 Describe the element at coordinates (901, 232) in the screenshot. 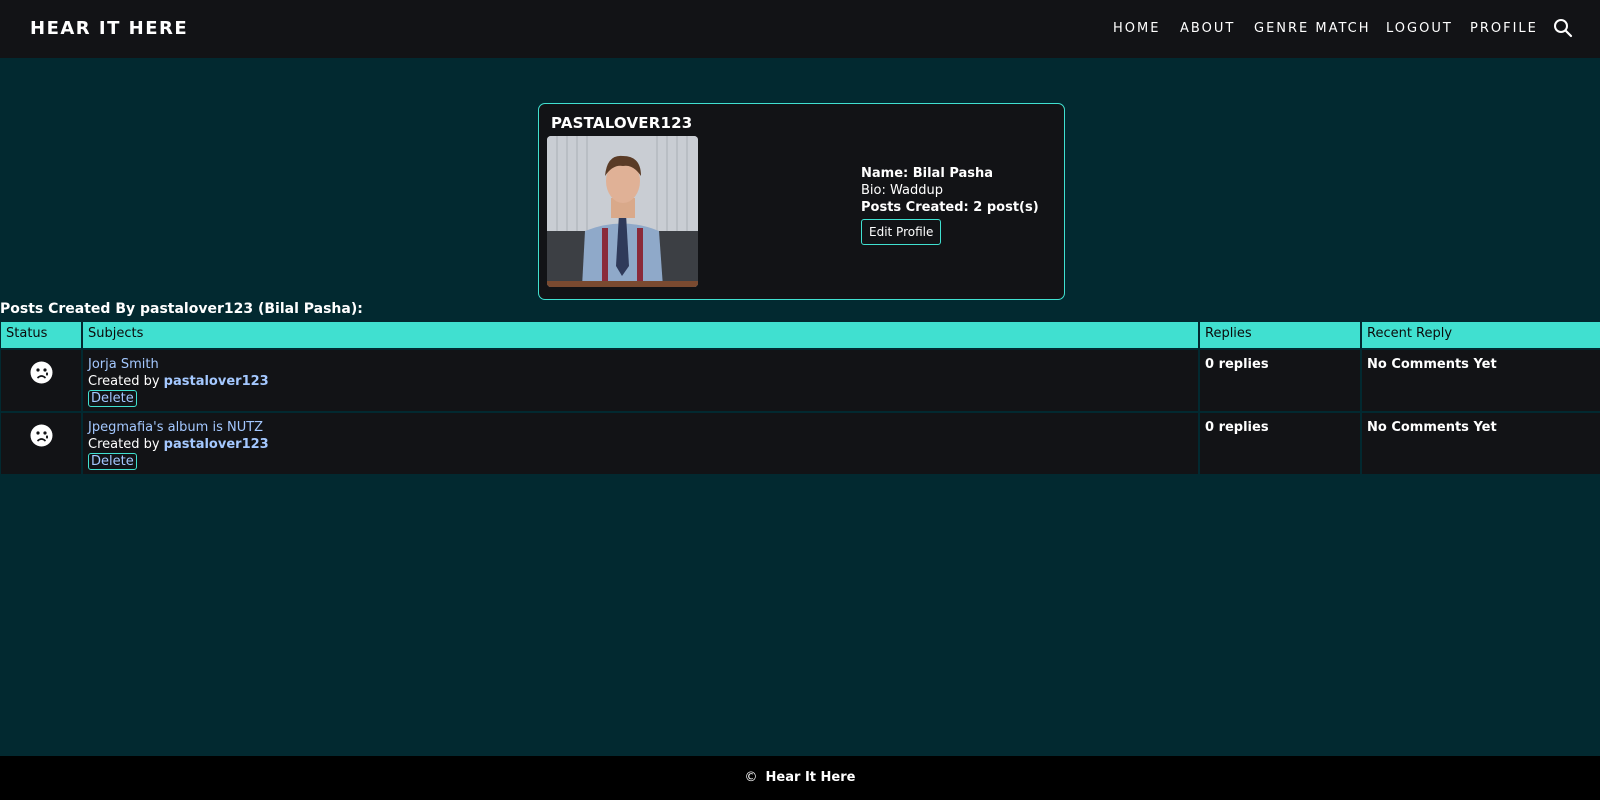

I see `edit-profile-button: Edit Profile` at that location.